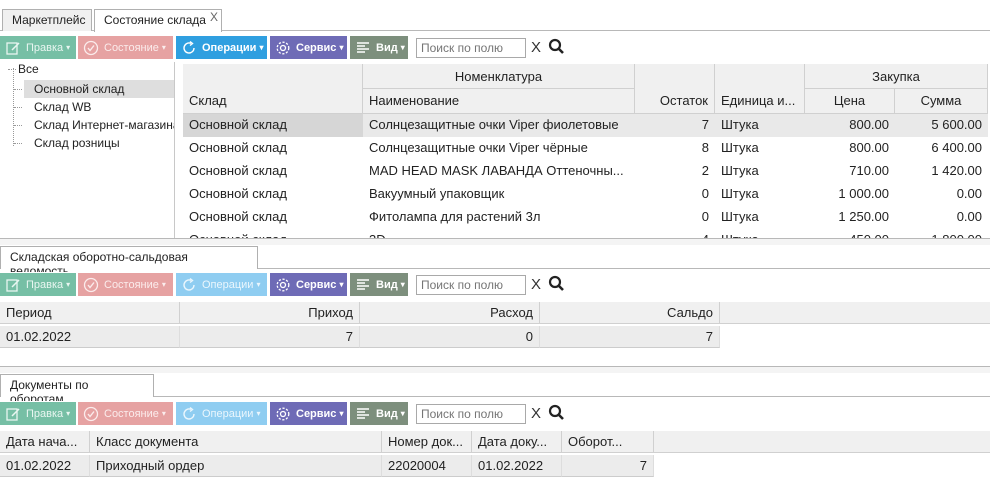 The image size is (990, 489). What do you see at coordinates (450, 313) in the screenshot?
I see `col-header-expense: Расход` at bounding box center [450, 313].